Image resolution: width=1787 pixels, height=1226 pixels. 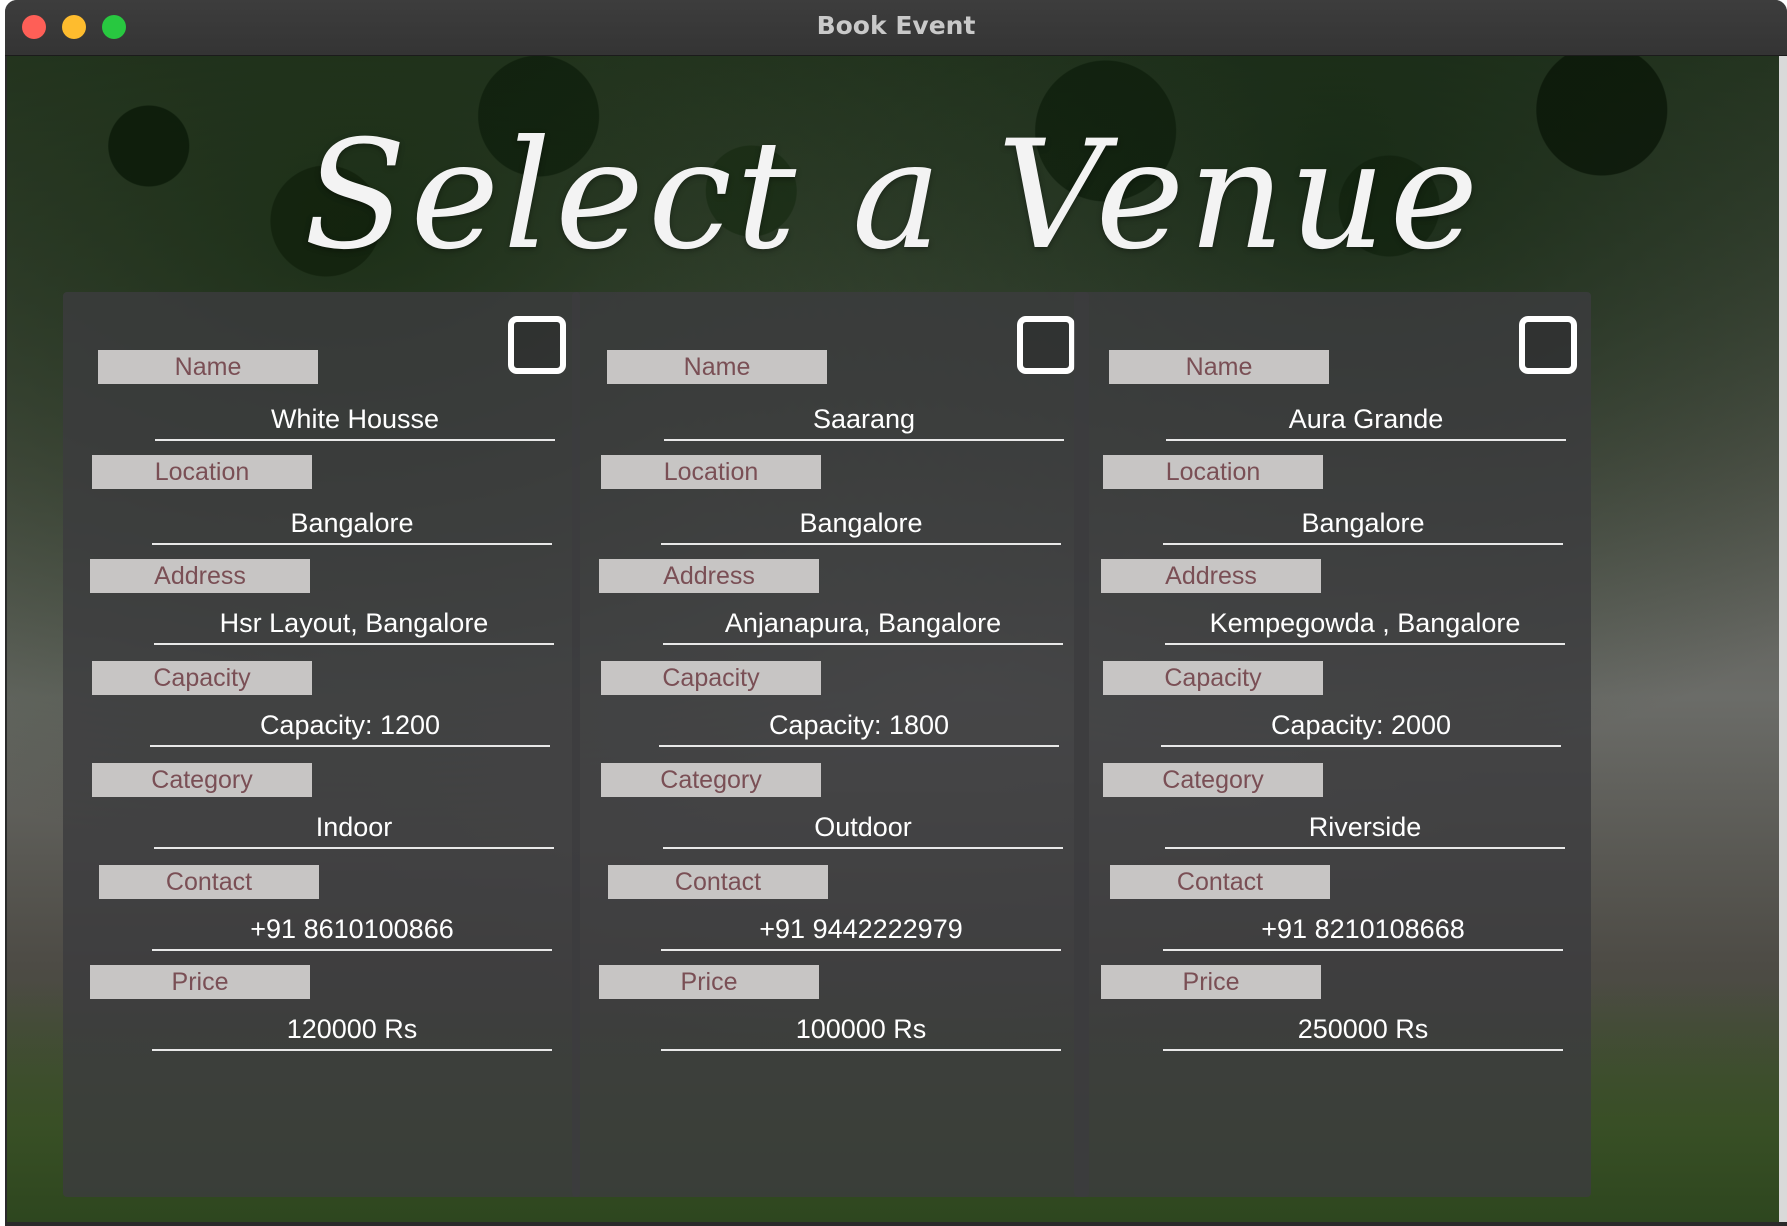 What do you see at coordinates (861, 1030) in the screenshot?
I see `venue-price-field: 100000 Rs` at bounding box center [861, 1030].